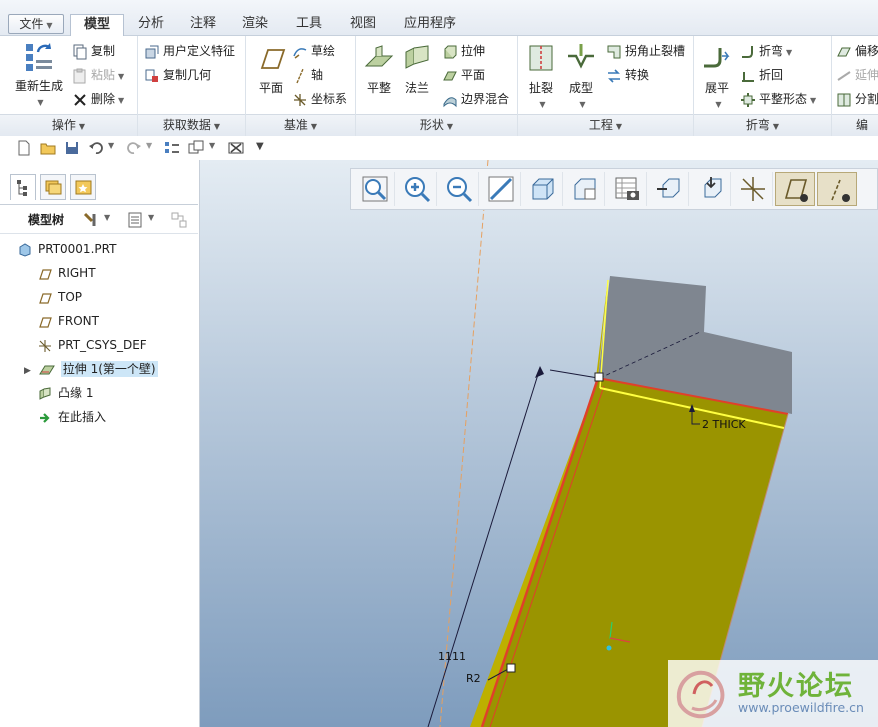 This screenshot has width=878, height=727. What do you see at coordinates (151, 217) in the screenshot?
I see `show-options-dropdown: ▼` at bounding box center [151, 217].